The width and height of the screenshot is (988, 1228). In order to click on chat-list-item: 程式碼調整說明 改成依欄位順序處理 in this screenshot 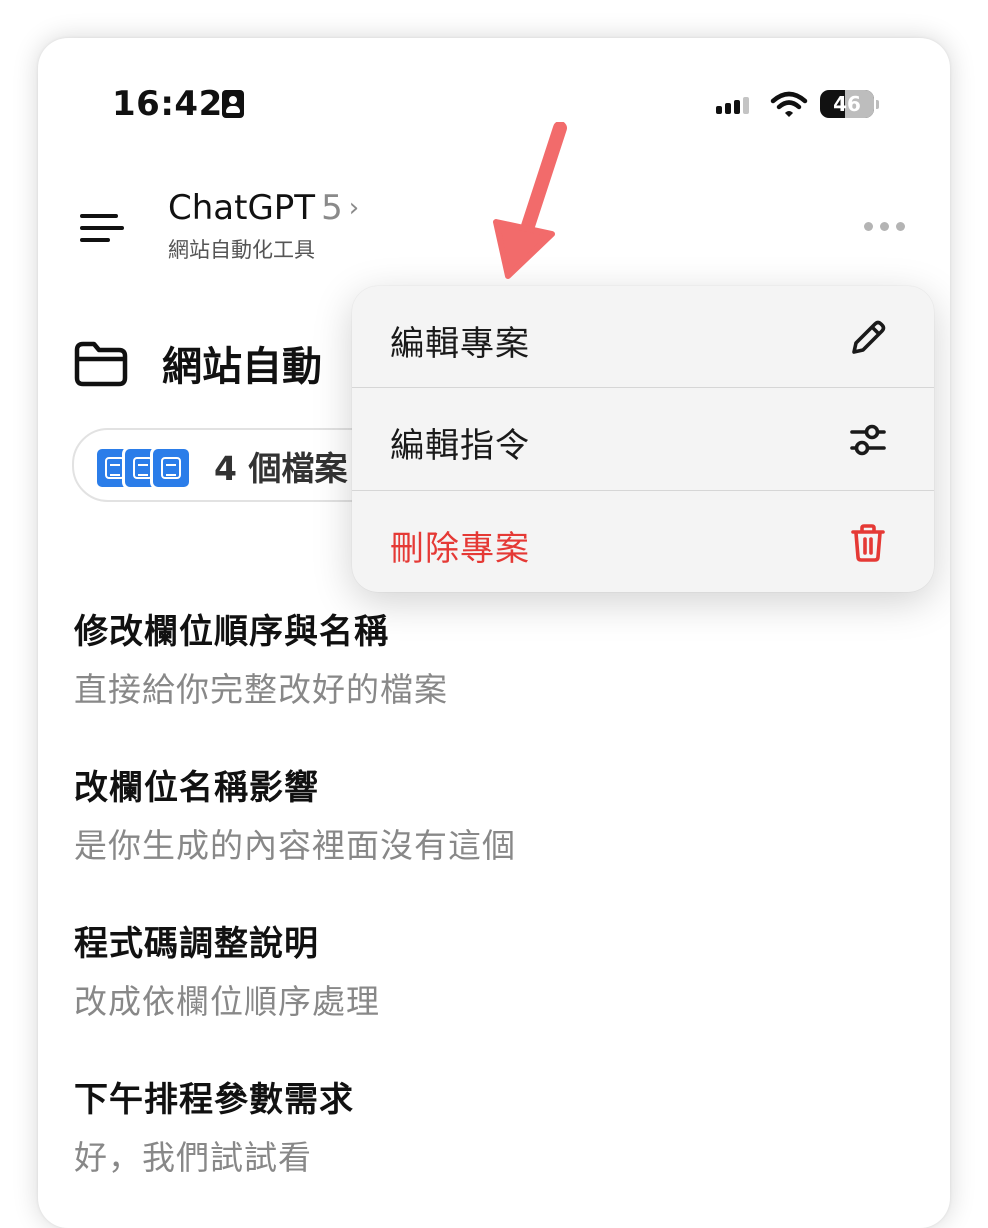, I will do `click(227, 969)`.